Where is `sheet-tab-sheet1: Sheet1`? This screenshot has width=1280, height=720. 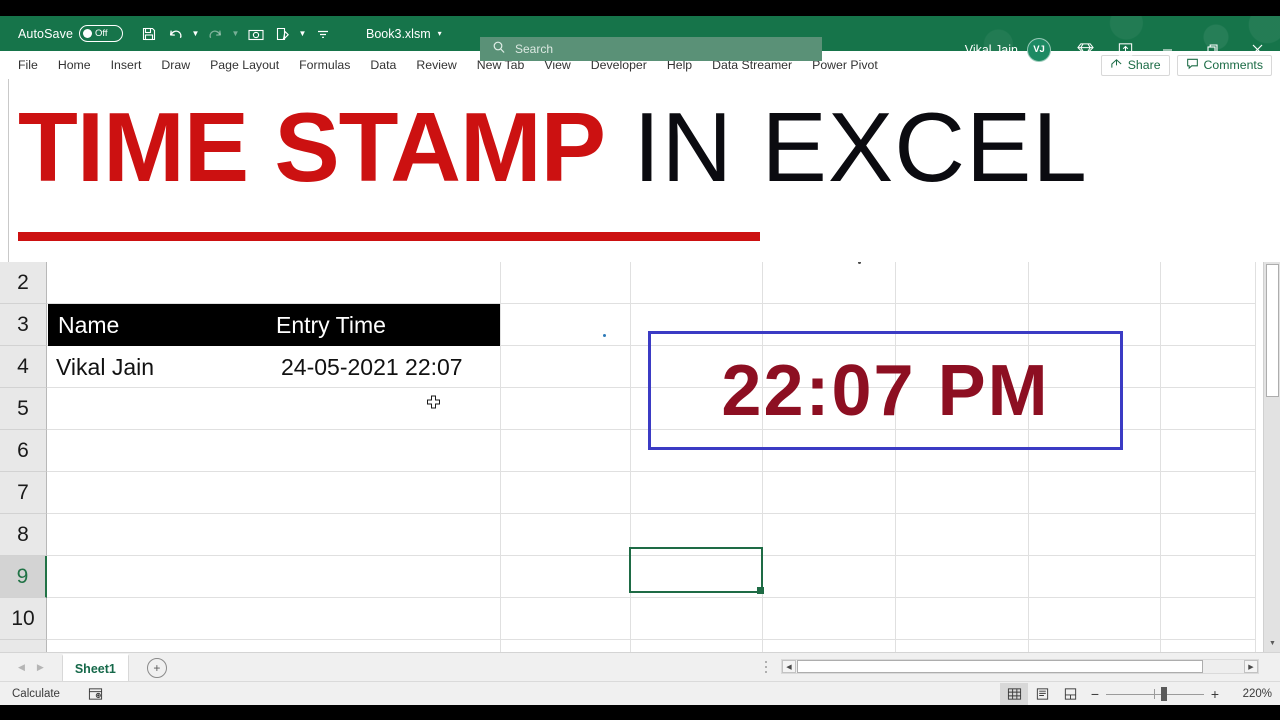 sheet-tab-sheet1: Sheet1 is located at coordinates (95, 667).